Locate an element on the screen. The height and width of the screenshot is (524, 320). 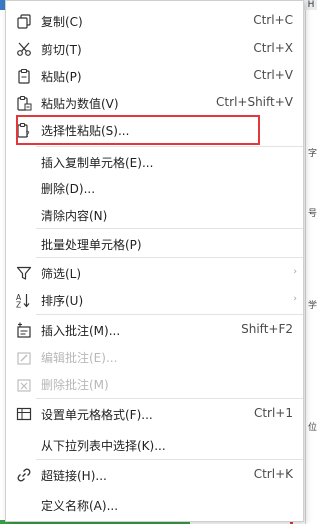
menu-shortcut: Ctrl+C is located at coordinates (273, 20).